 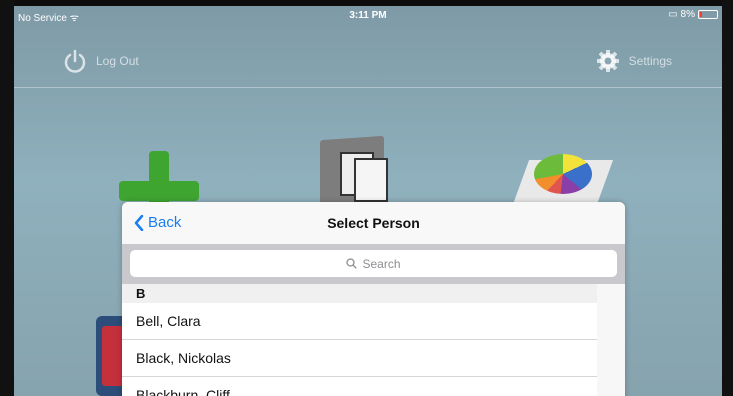 What do you see at coordinates (359, 358) in the screenshot?
I see `list-item: Black, Nickolas` at bounding box center [359, 358].